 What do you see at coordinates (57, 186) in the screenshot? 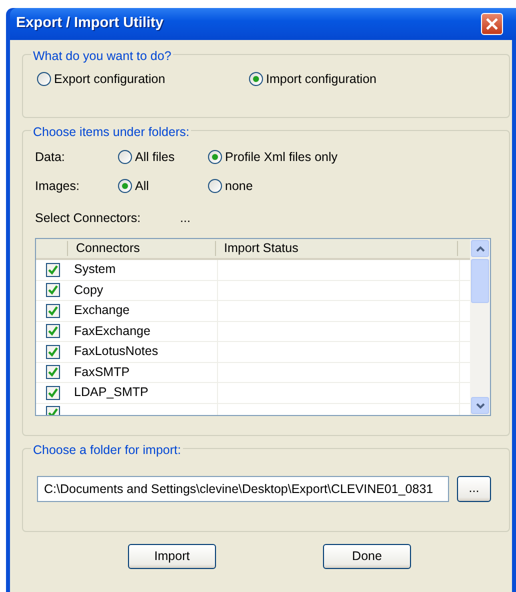
I see `field-label: Images:` at bounding box center [57, 186].